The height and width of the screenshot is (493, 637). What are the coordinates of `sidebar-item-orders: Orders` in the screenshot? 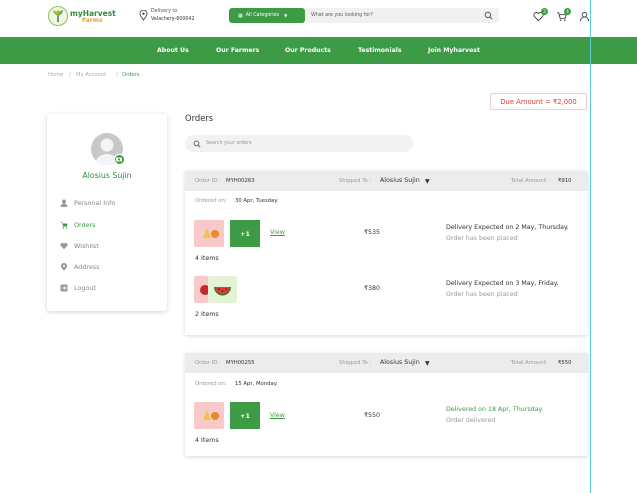 It's located at (78, 225).